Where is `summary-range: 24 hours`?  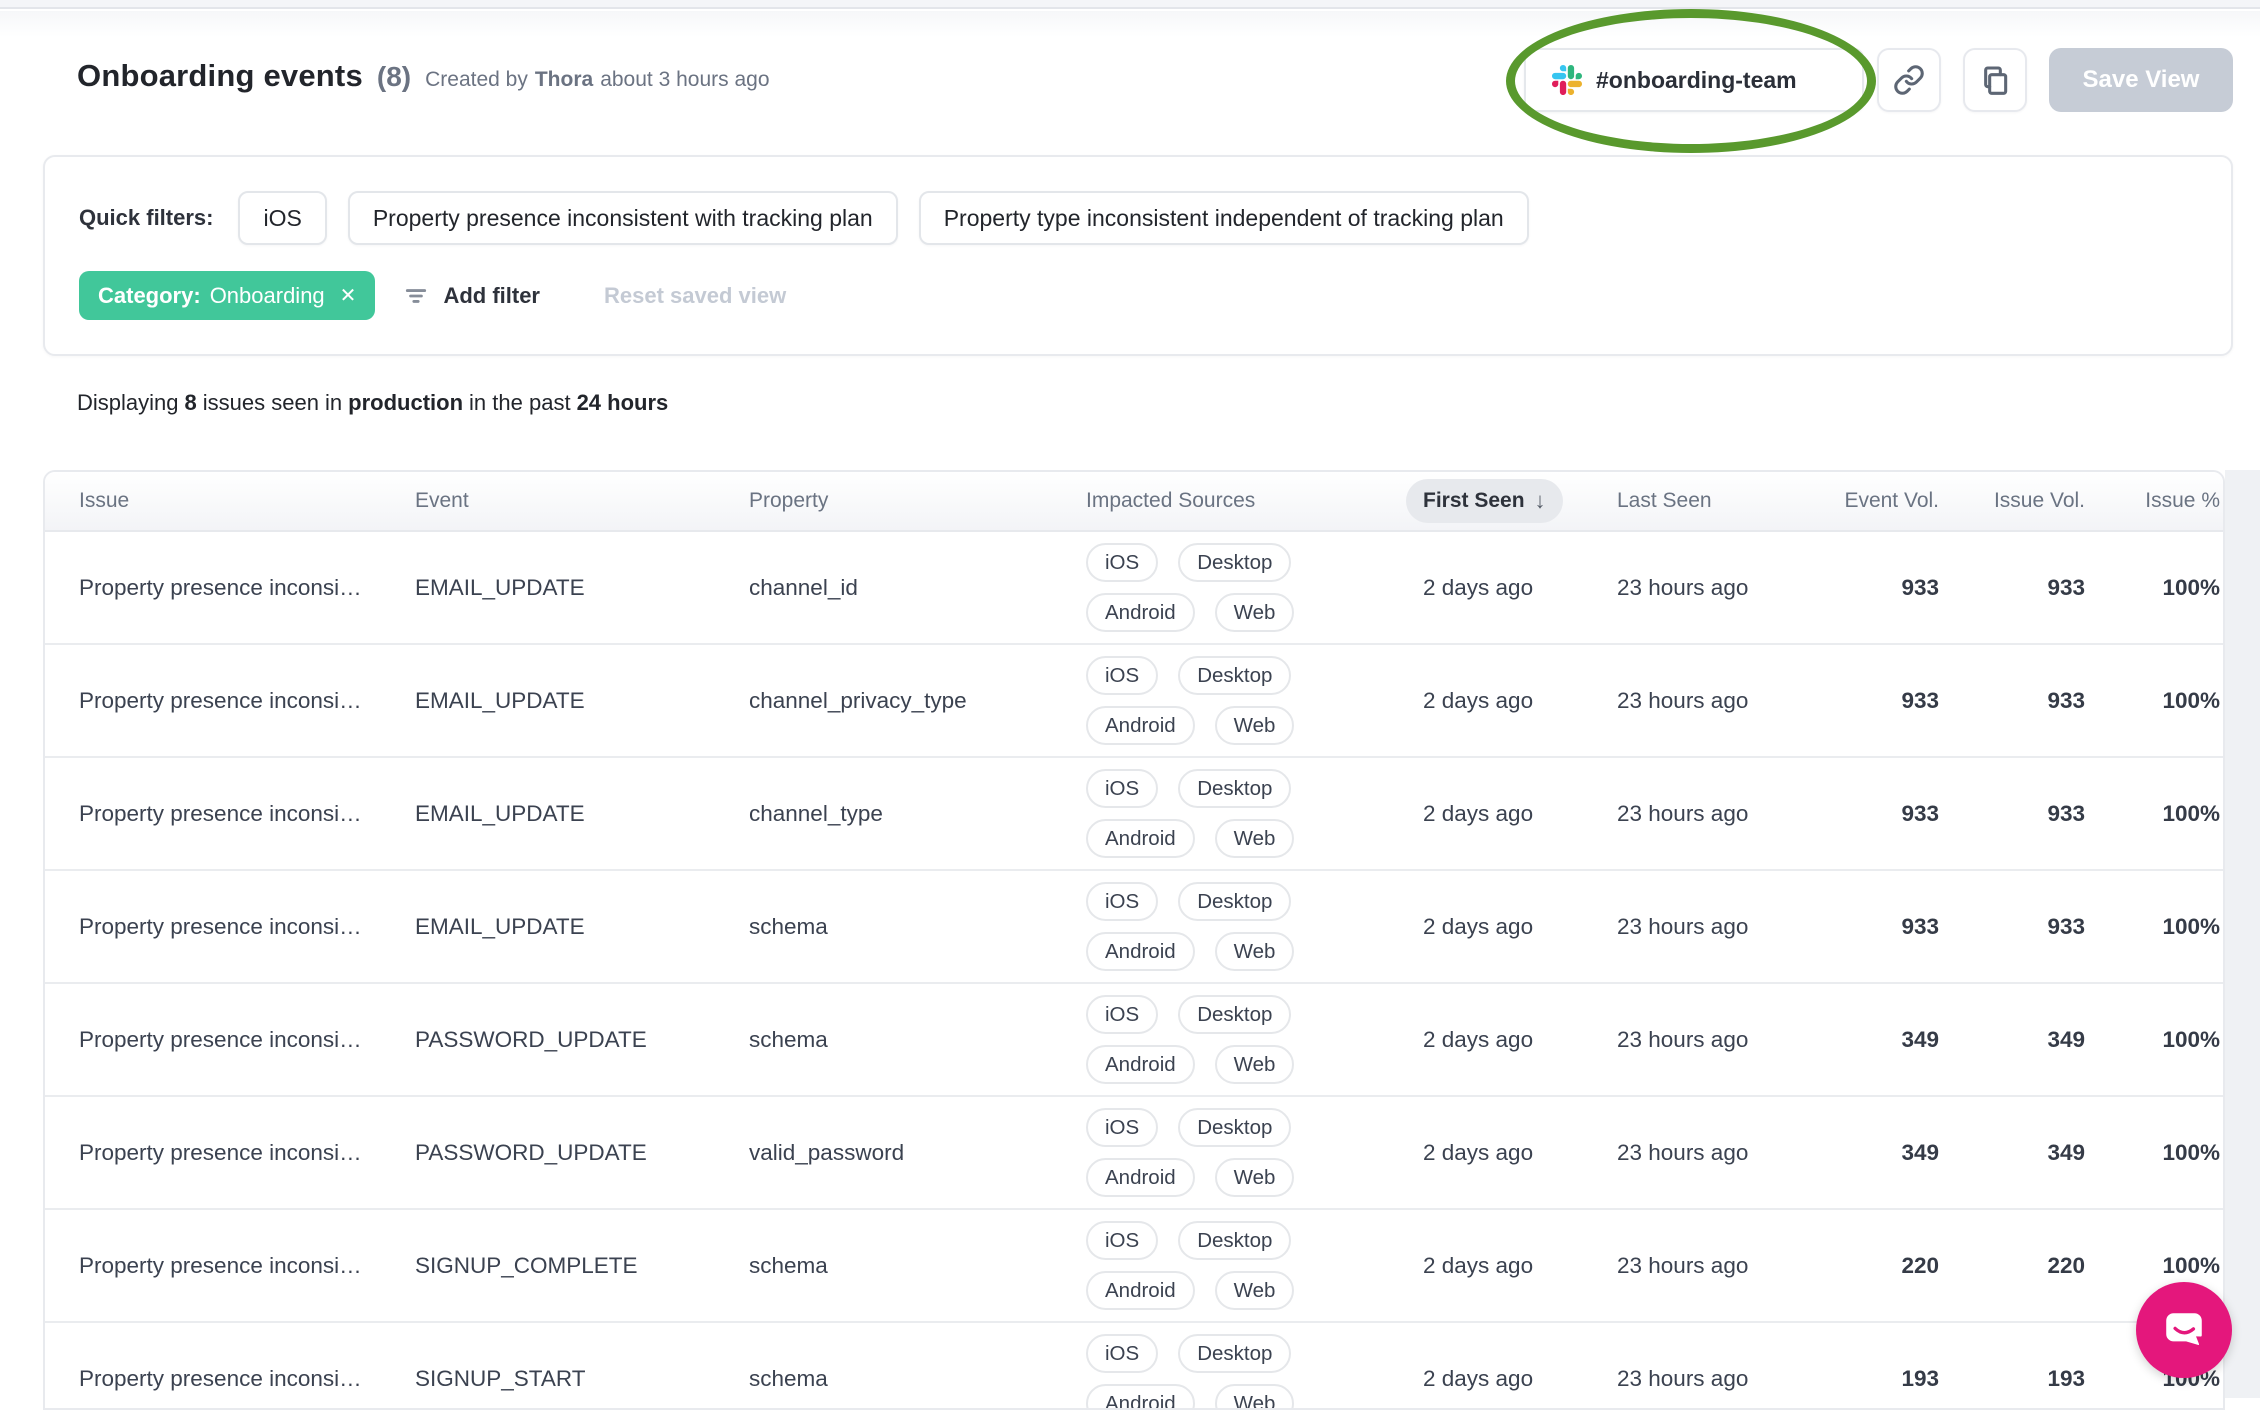
summary-range: 24 hours is located at coordinates (622, 402).